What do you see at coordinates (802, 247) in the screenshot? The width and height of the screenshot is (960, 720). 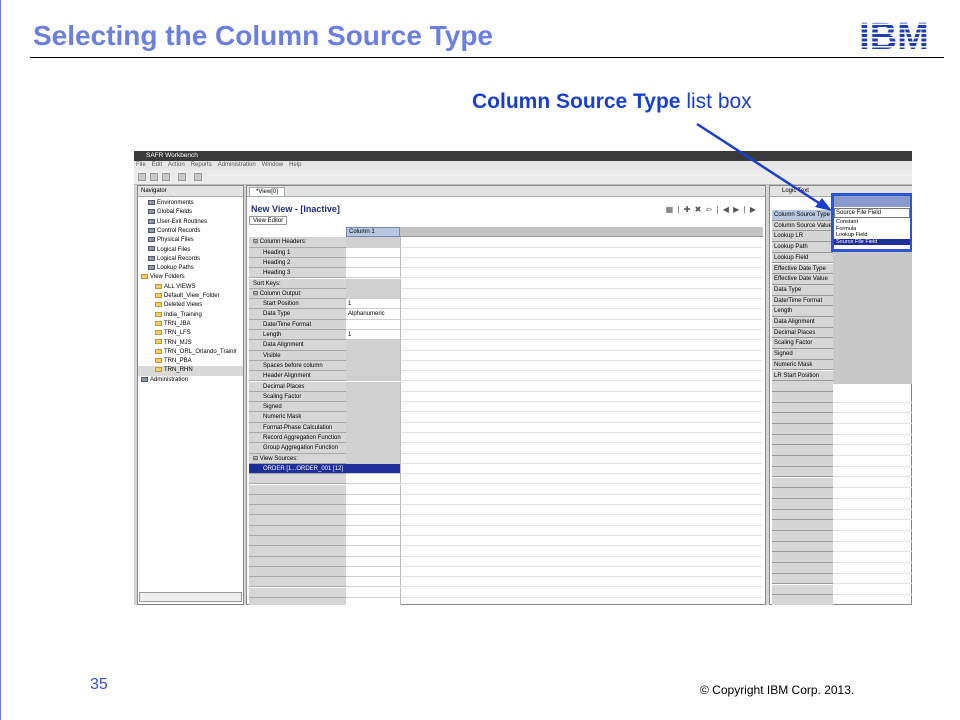 I see `property-label: Lookup Path` at bounding box center [802, 247].